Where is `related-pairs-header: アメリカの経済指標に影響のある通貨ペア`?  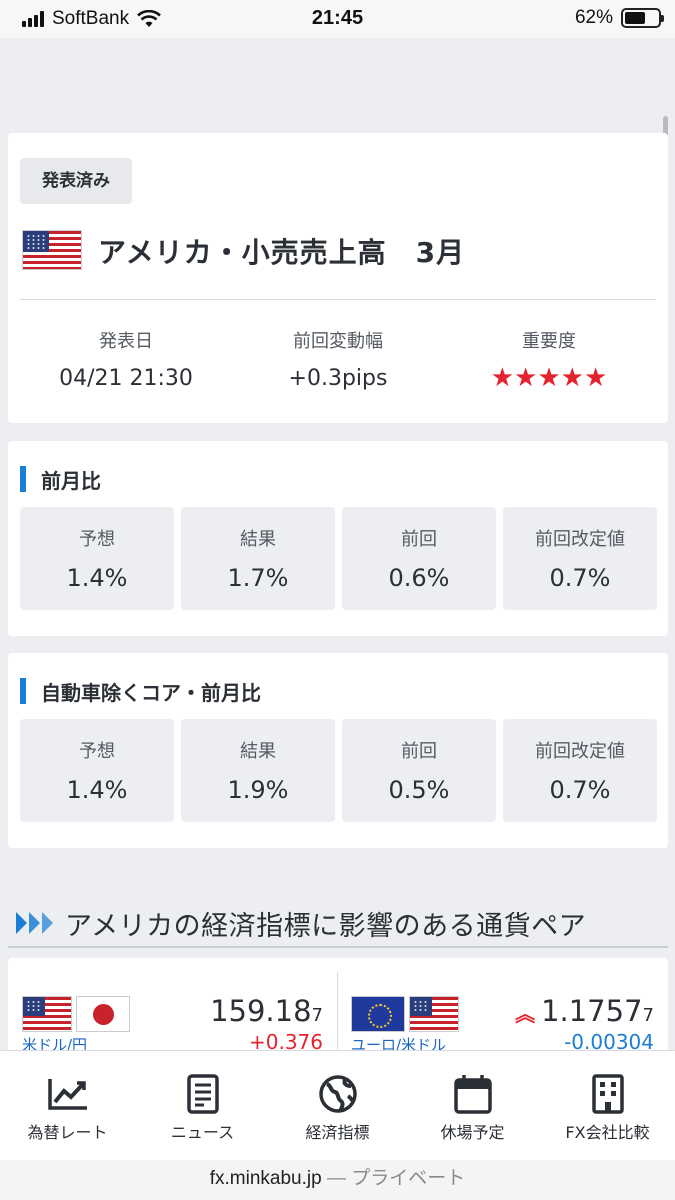 related-pairs-header: アメリカの経済指標に影響のある通貨ペア is located at coordinates (338, 924).